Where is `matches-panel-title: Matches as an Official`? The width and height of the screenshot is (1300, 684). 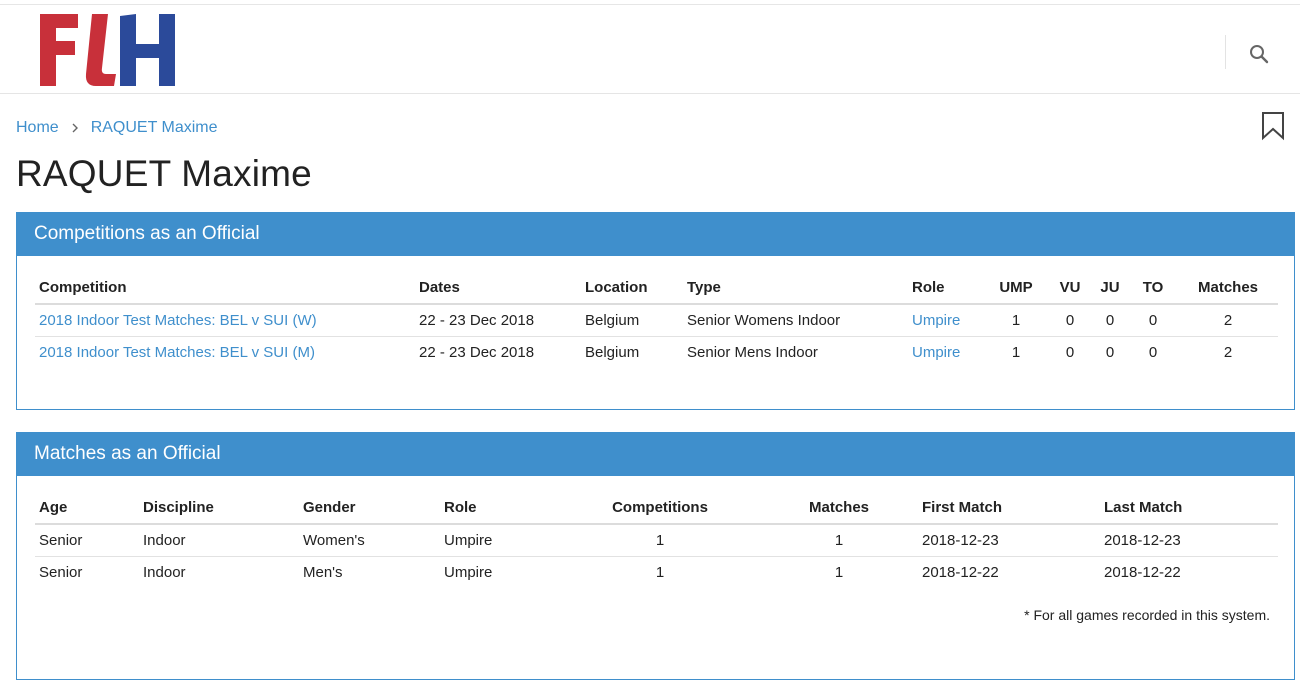
matches-panel-title: Matches as an Official is located at coordinates (655, 454).